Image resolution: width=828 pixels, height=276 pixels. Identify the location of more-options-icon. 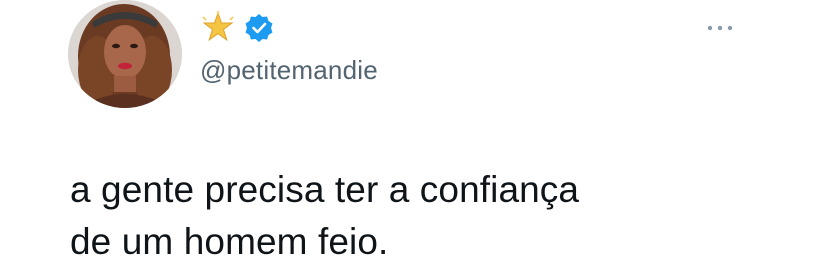
(720, 28).